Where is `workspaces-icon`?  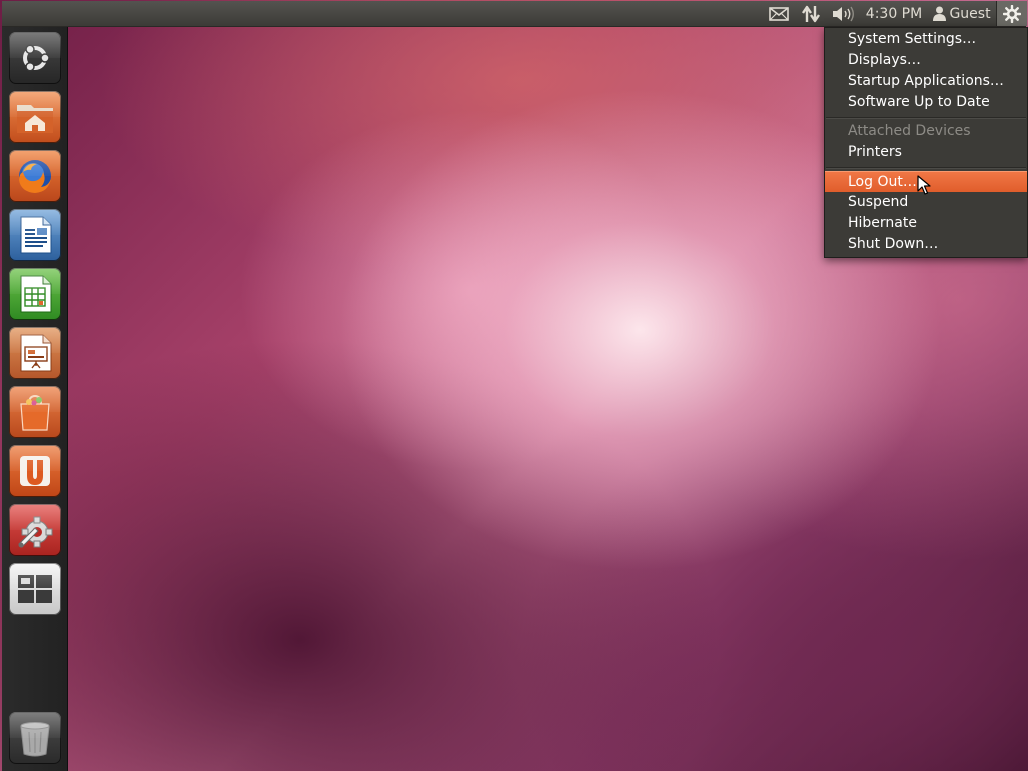
workspaces-icon is located at coordinates (35, 589).